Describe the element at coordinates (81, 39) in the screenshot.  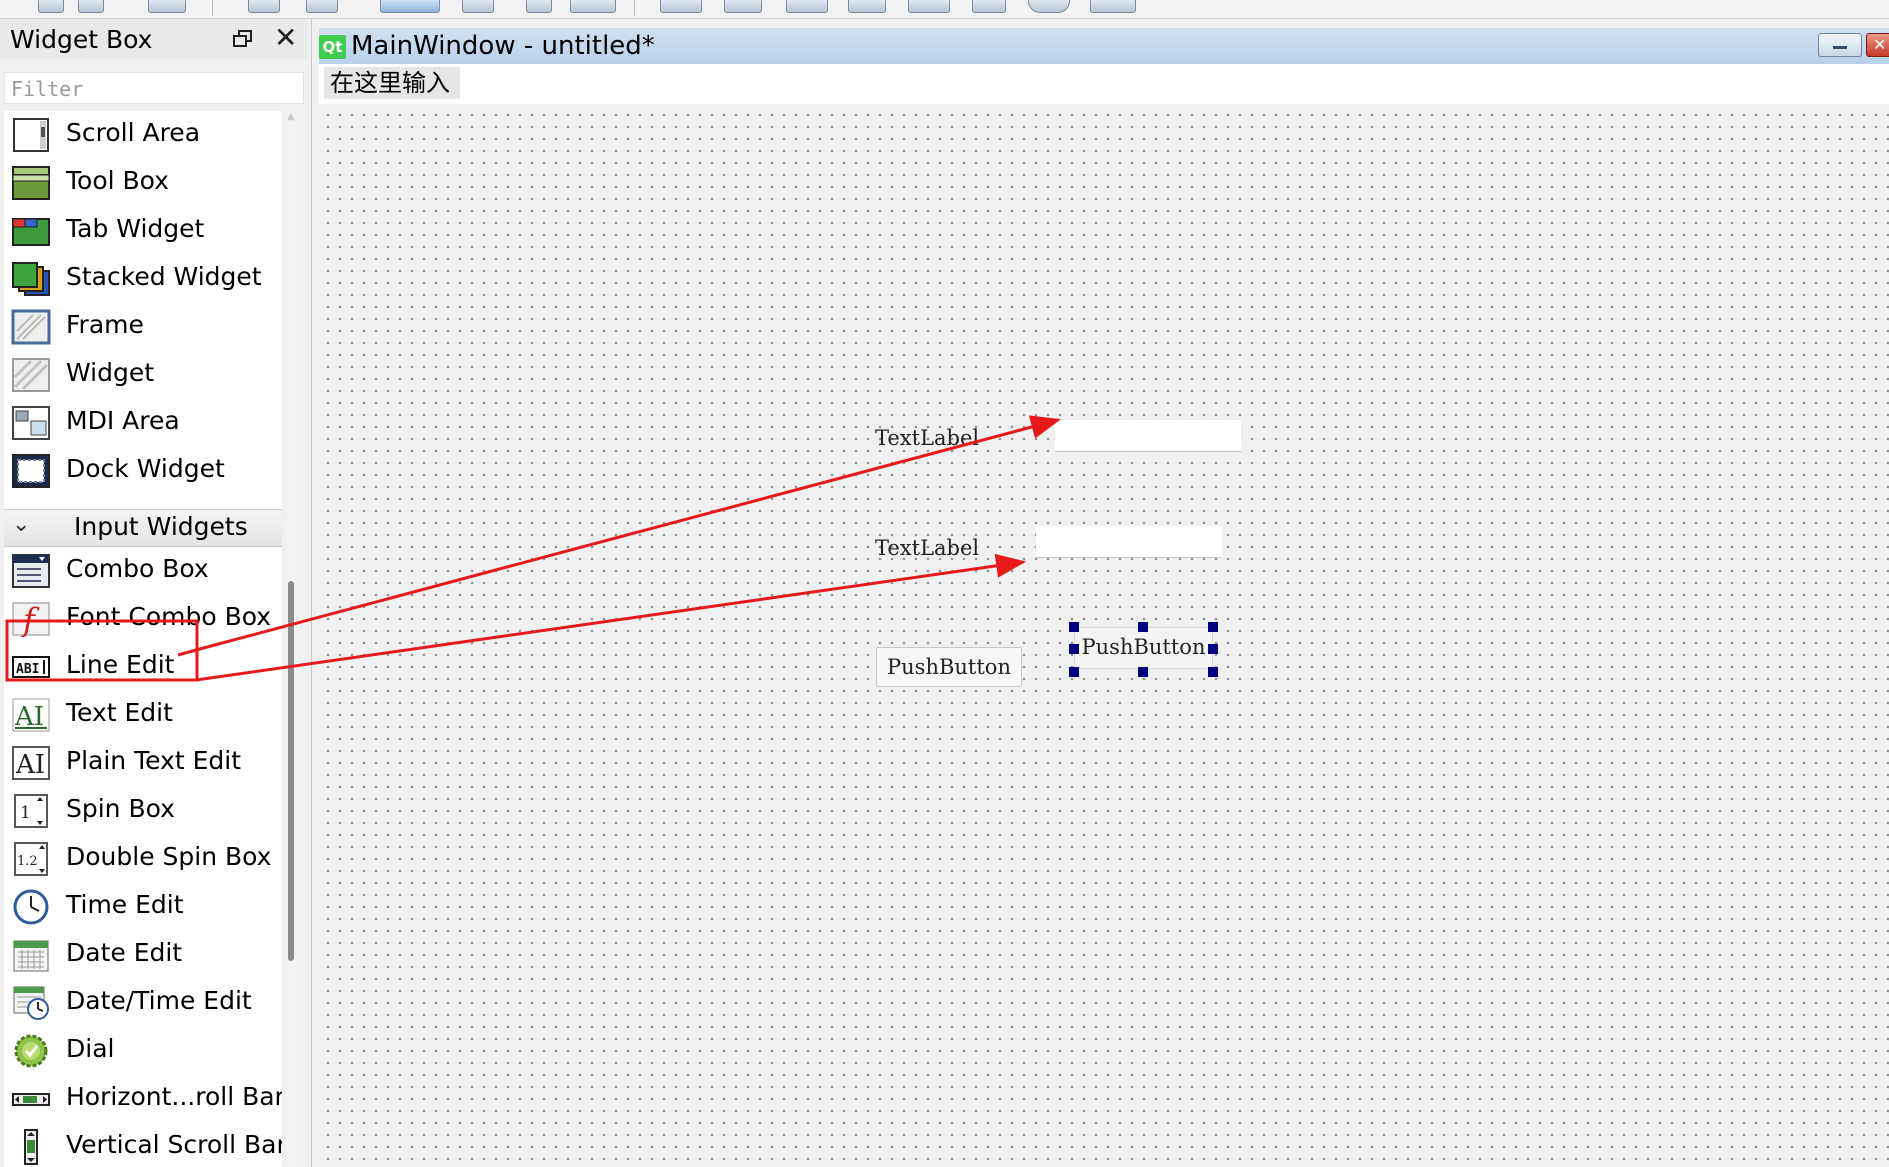
I see `widget-box-title: Widget Box` at that location.